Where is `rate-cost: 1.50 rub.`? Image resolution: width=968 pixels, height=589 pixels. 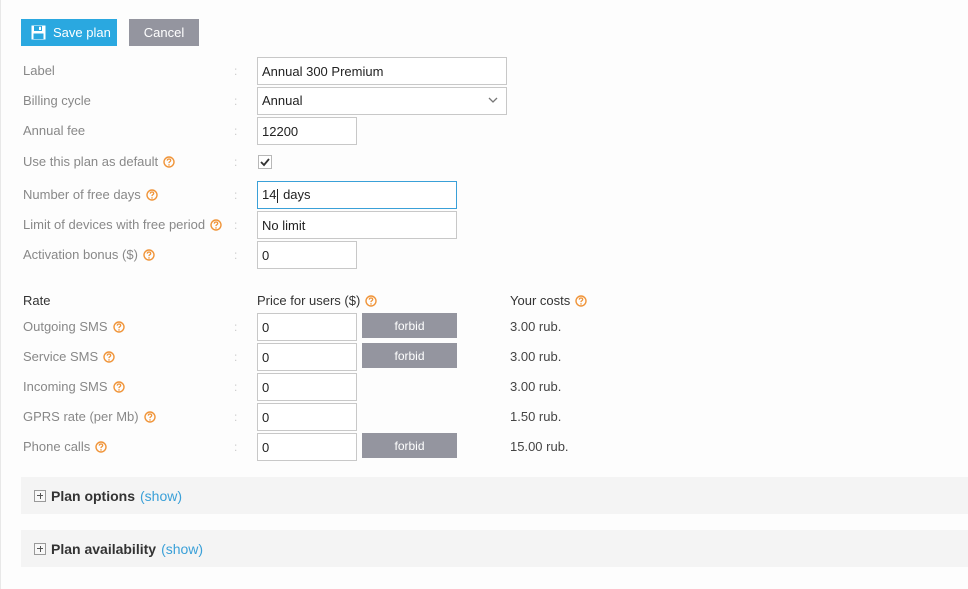 rate-cost: 1.50 rub. is located at coordinates (536, 416).